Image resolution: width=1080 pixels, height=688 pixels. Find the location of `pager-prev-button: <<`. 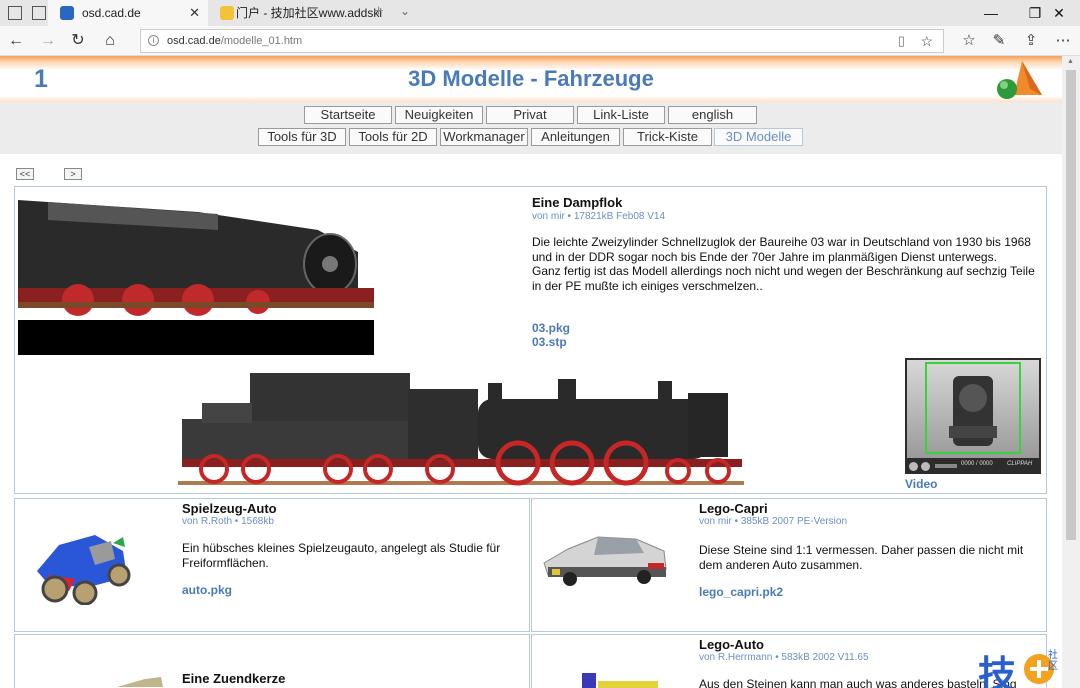

pager-prev-button: << is located at coordinates (25, 174).